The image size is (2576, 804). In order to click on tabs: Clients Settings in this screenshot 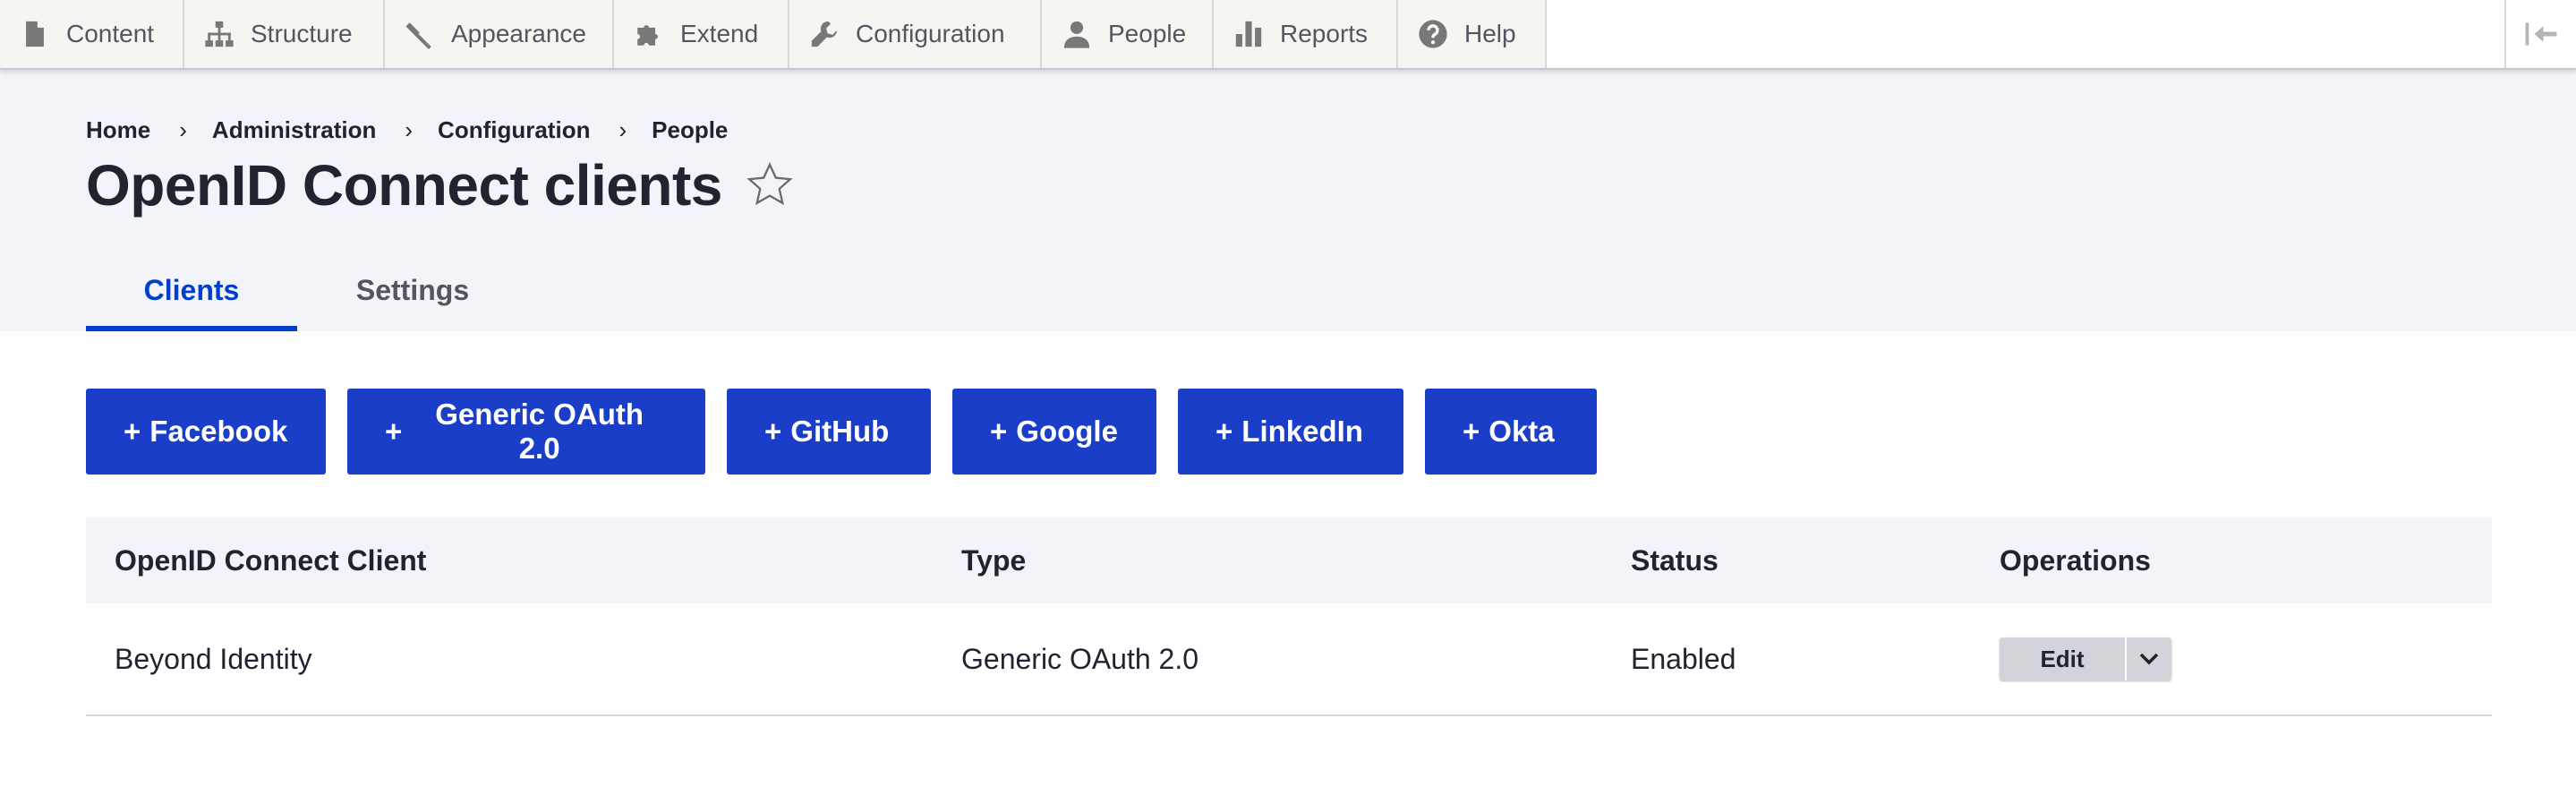, I will do `click(307, 290)`.